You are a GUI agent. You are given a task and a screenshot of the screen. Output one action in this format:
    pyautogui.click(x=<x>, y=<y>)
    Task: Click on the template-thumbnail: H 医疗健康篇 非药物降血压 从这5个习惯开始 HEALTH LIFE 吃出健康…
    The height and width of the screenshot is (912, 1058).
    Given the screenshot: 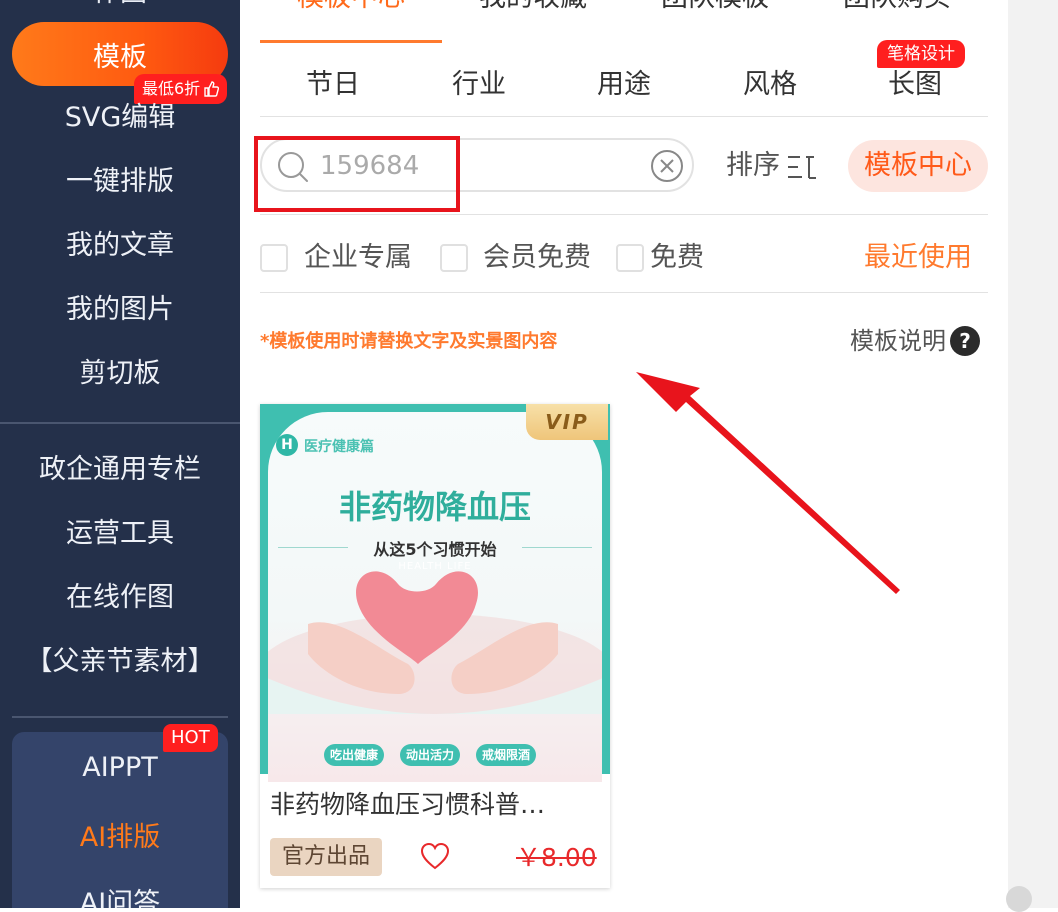 What is the action you would take?
    pyautogui.click(x=435, y=593)
    